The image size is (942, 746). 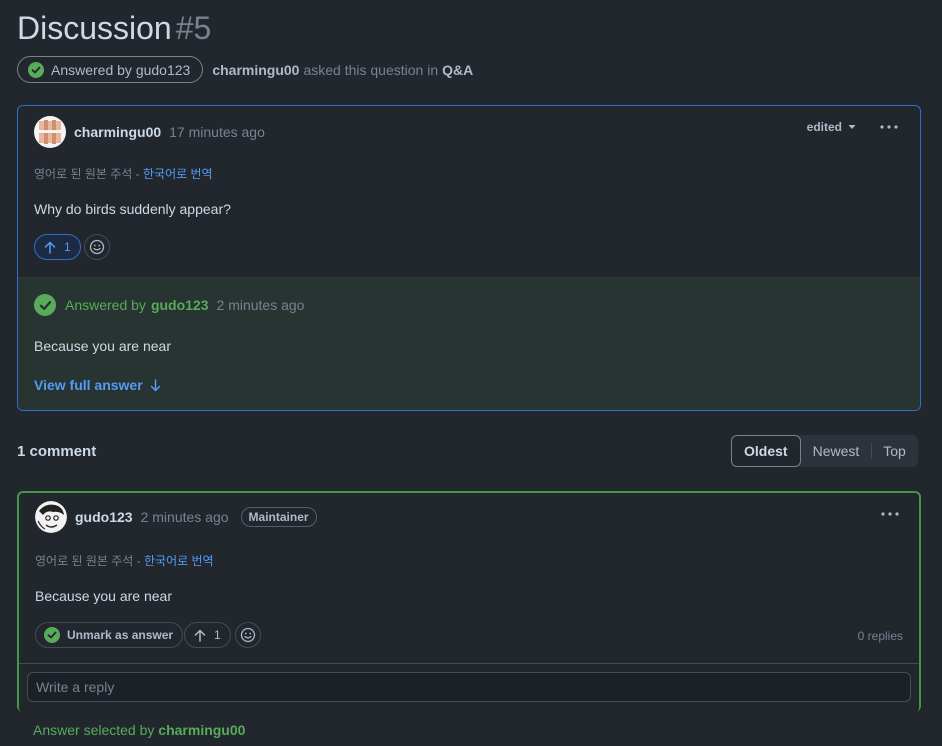 I want to click on arrow-down-icon, so click(x=155, y=384).